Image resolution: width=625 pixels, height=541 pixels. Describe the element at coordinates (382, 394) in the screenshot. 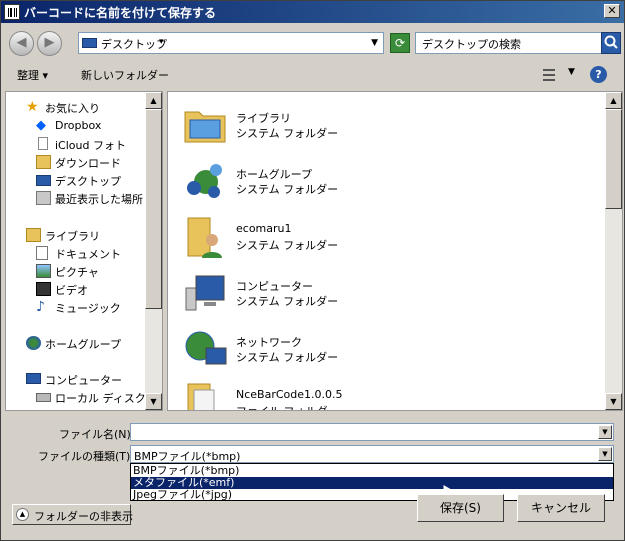

I see `file-item: NceBarCode1.0.0.5 ファイル フォルダー` at that location.